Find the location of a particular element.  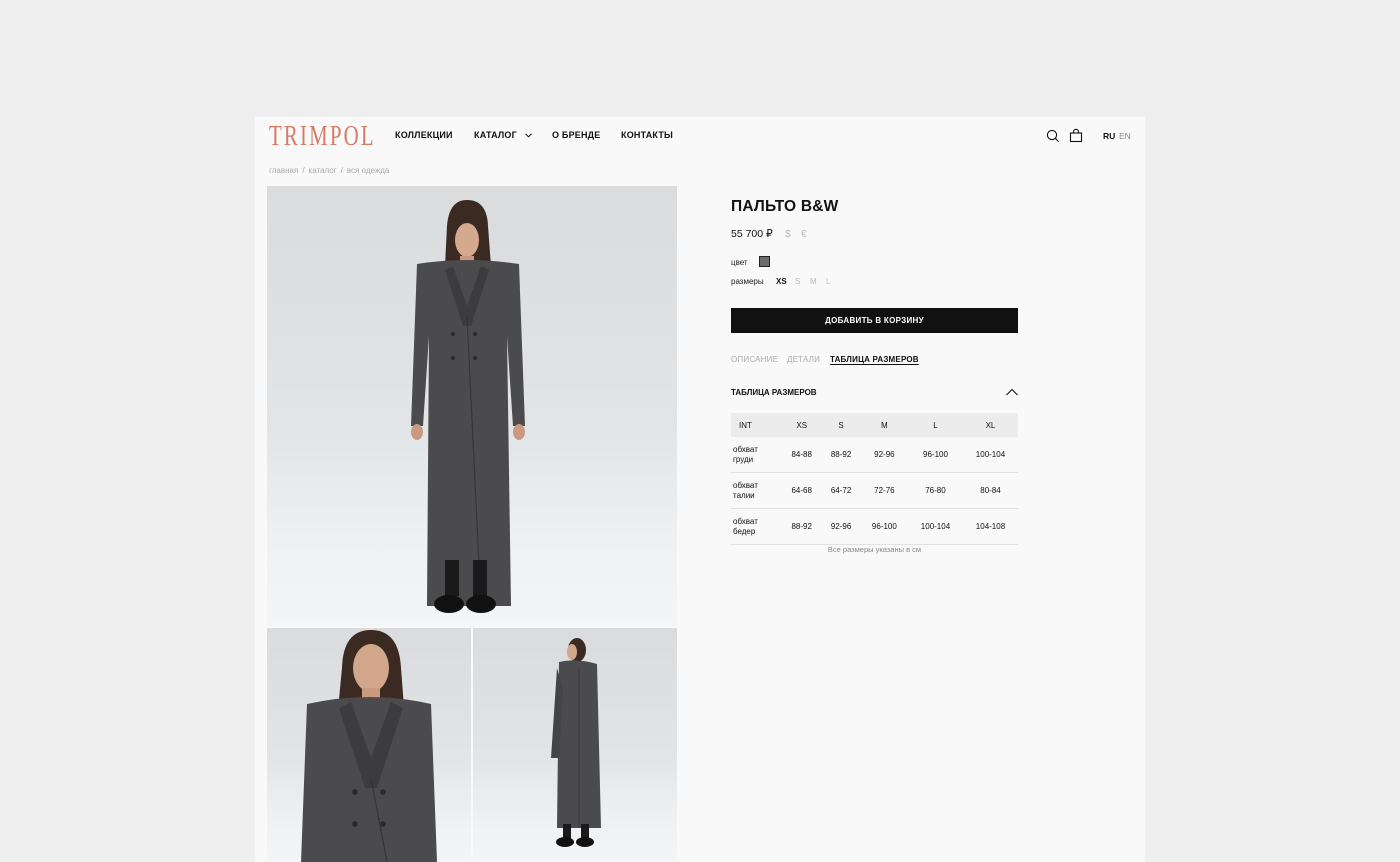

product-photo-main is located at coordinates (472, 406).